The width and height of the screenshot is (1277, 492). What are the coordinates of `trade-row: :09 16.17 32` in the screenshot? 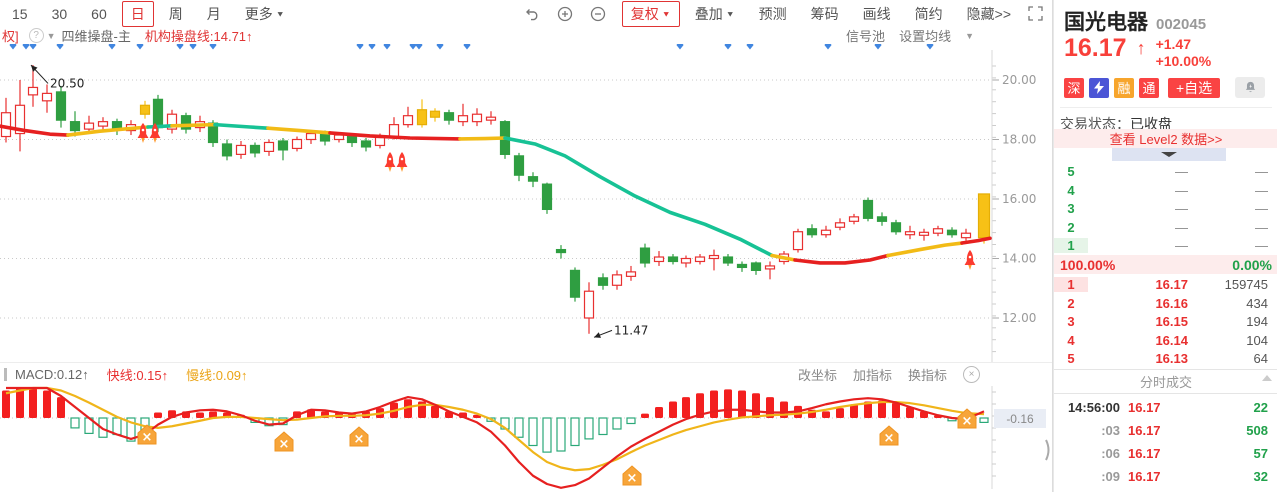 It's located at (1165, 476).